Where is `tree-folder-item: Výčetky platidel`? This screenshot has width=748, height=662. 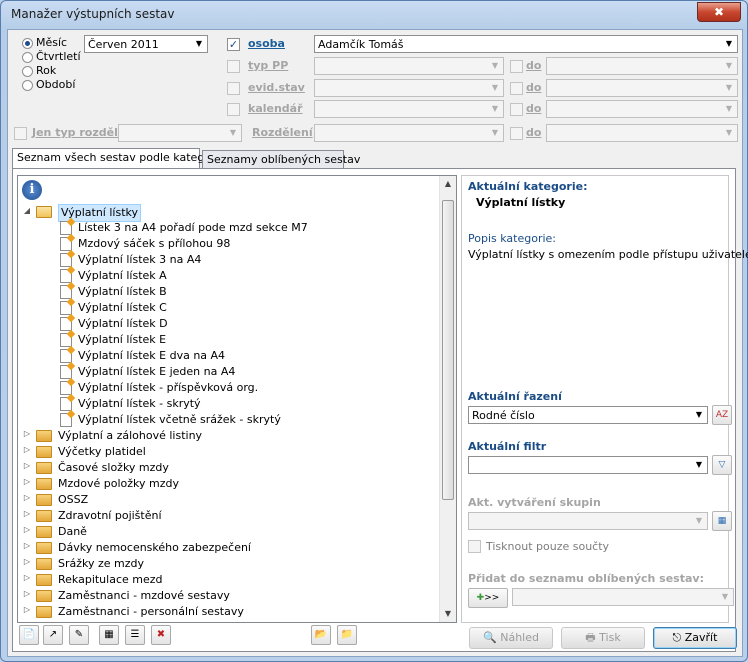
tree-folder-item: Výčetky platidel is located at coordinates (102, 452).